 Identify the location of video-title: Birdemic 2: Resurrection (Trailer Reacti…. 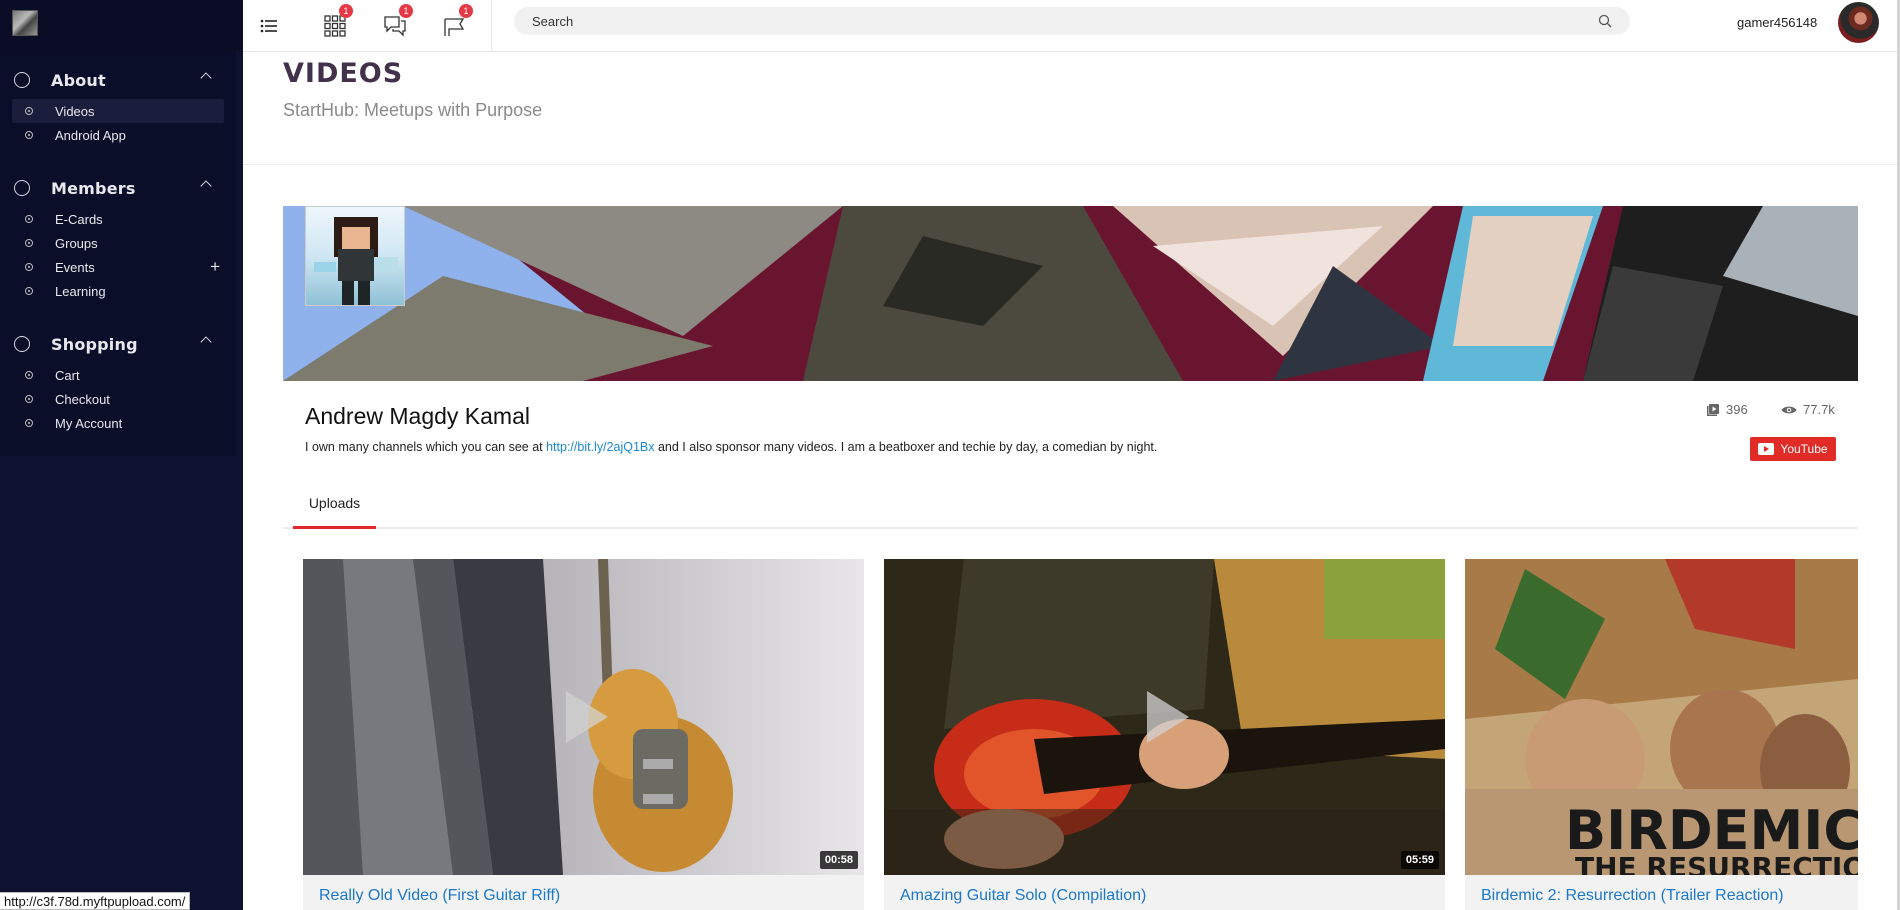
(1661, 896).